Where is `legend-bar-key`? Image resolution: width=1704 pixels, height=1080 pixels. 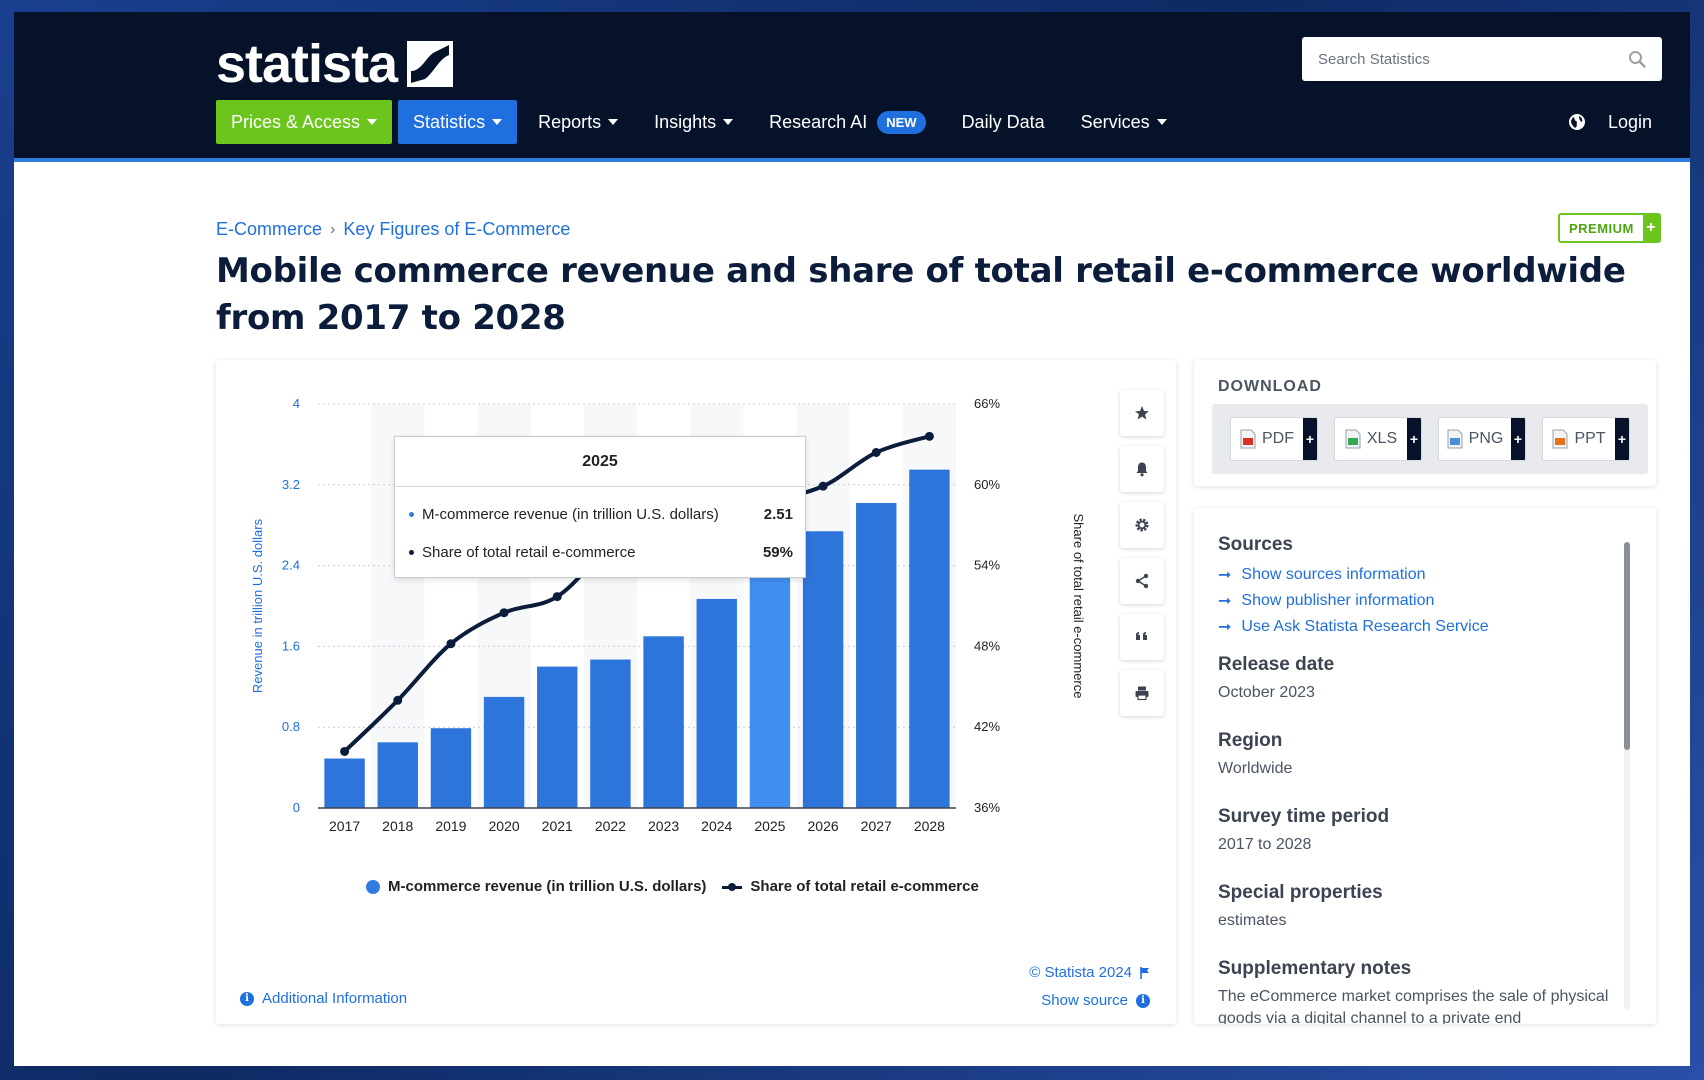
legend-bar-key is located at coordinates (373, 886).